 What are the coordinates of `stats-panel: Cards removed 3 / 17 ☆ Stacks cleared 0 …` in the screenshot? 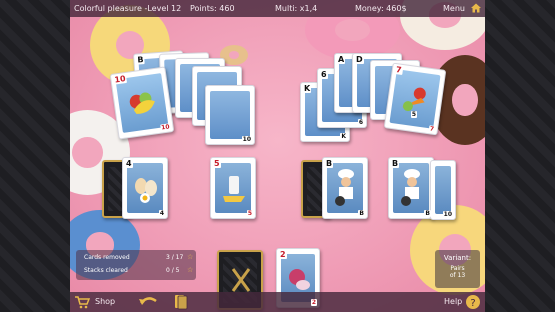 It's located at (136, 265).